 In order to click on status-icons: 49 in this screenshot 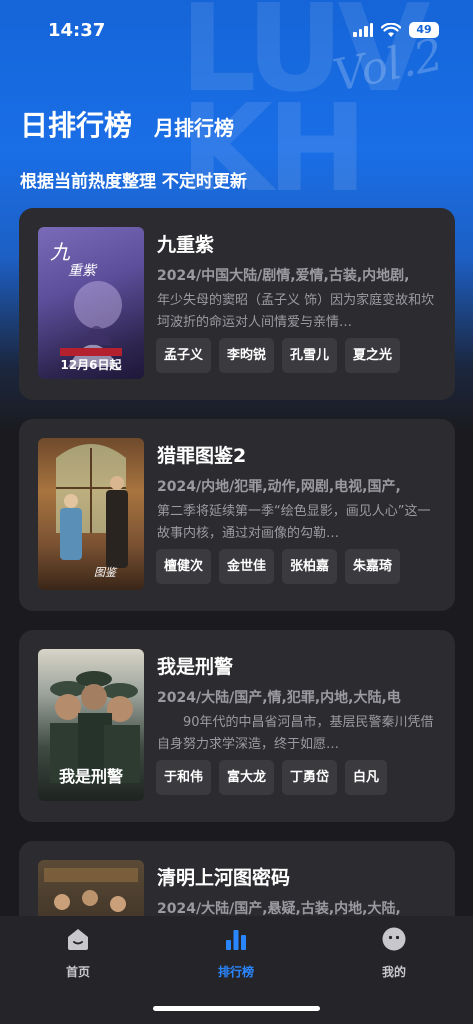, I will do `click(396, 30)`.